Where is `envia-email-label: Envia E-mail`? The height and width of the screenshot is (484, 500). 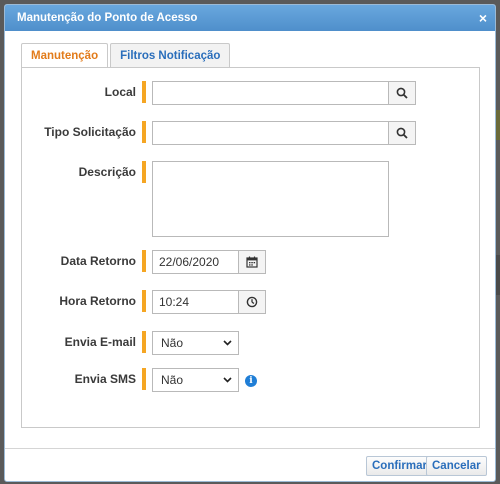
envia-email-label: Envia E-mail is located at coordinates (100, 342).